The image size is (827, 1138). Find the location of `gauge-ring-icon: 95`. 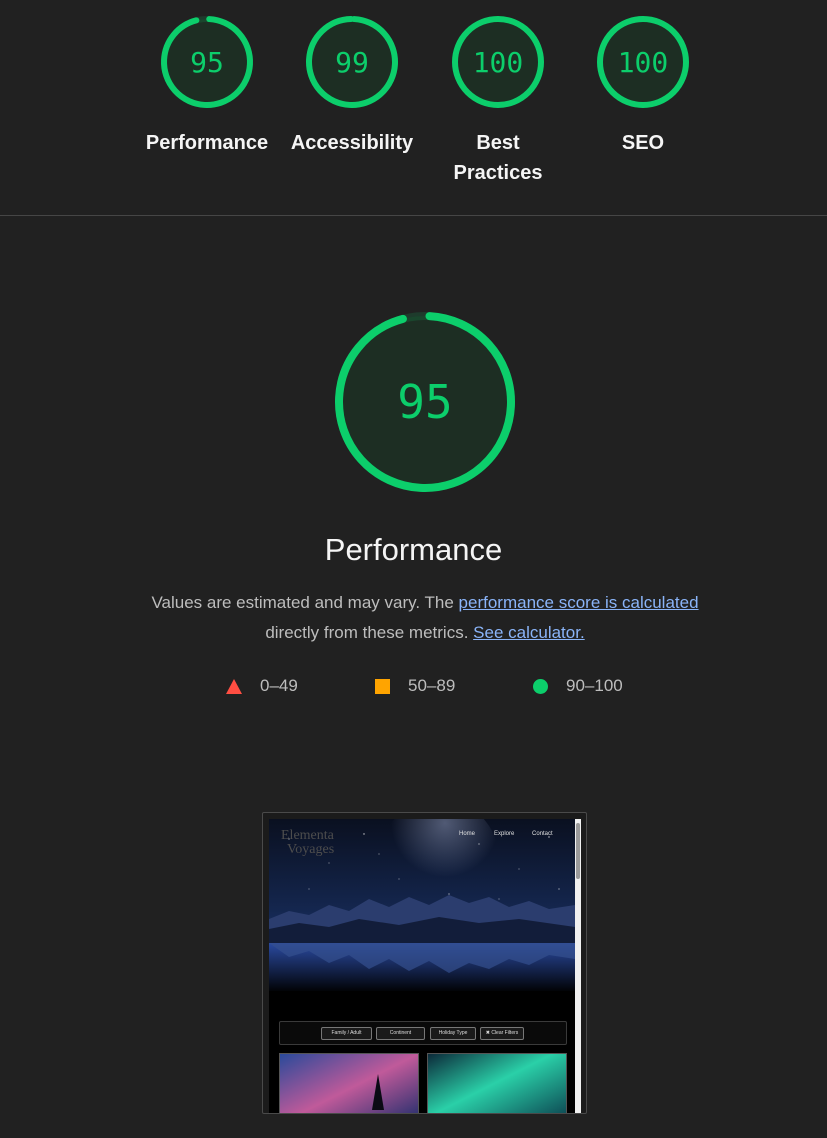

gauge-ring-icon: 95 is located at coordinates (207, 62).